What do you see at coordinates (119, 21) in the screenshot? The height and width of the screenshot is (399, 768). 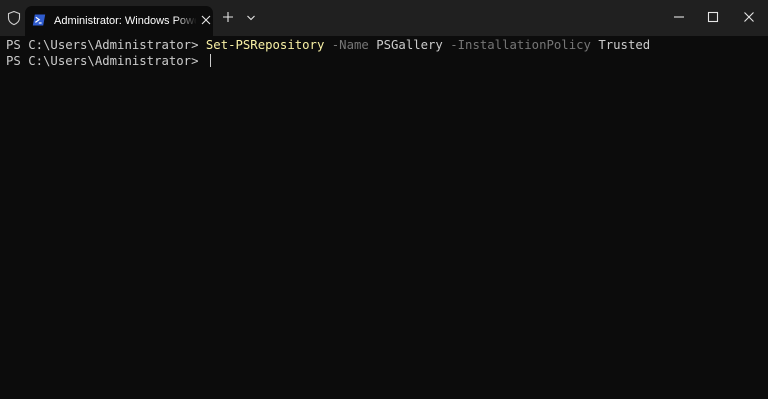 I see `tab-powershell: Administrator: Windows PowerShell` at bounding box center [119, 21].